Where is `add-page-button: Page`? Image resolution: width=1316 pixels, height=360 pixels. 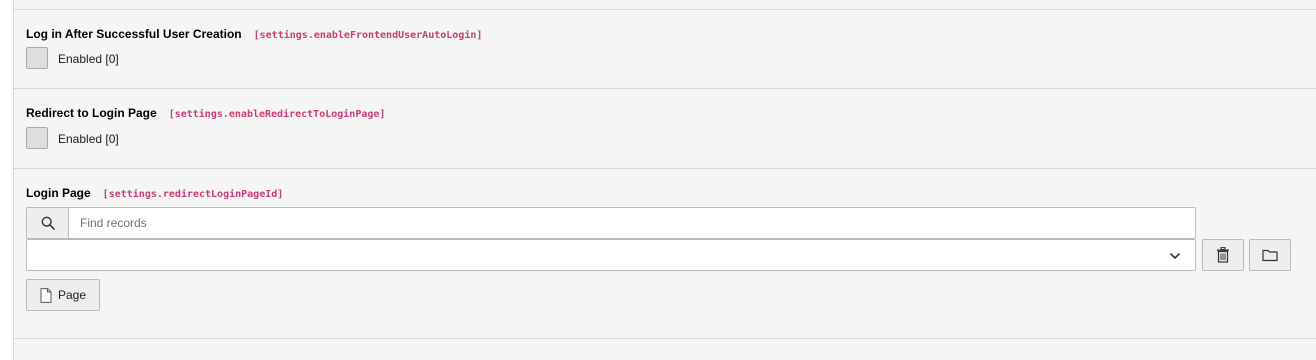
add-page-button: Page is located at coordinates (63, 295).